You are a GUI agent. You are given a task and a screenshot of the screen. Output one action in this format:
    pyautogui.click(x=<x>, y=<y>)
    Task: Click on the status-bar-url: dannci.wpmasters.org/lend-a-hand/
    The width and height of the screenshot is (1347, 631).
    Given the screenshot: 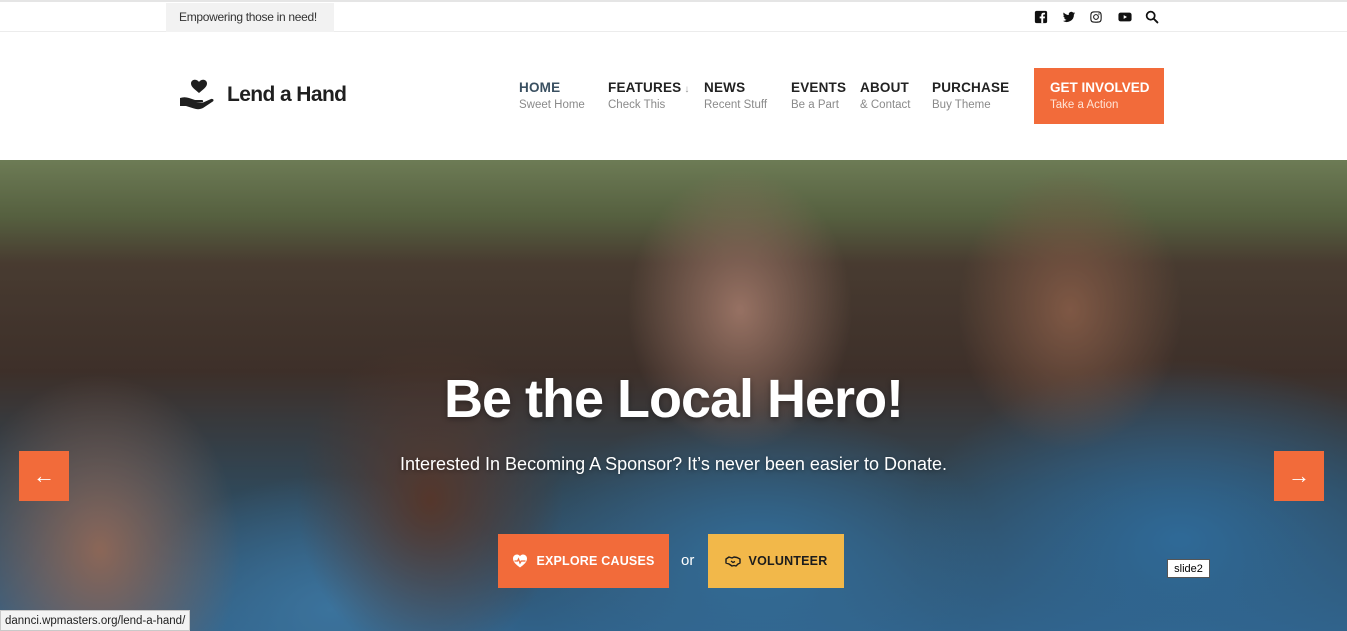 What is the action you would take?
    pyautogui.click(x=95, y=620)
    